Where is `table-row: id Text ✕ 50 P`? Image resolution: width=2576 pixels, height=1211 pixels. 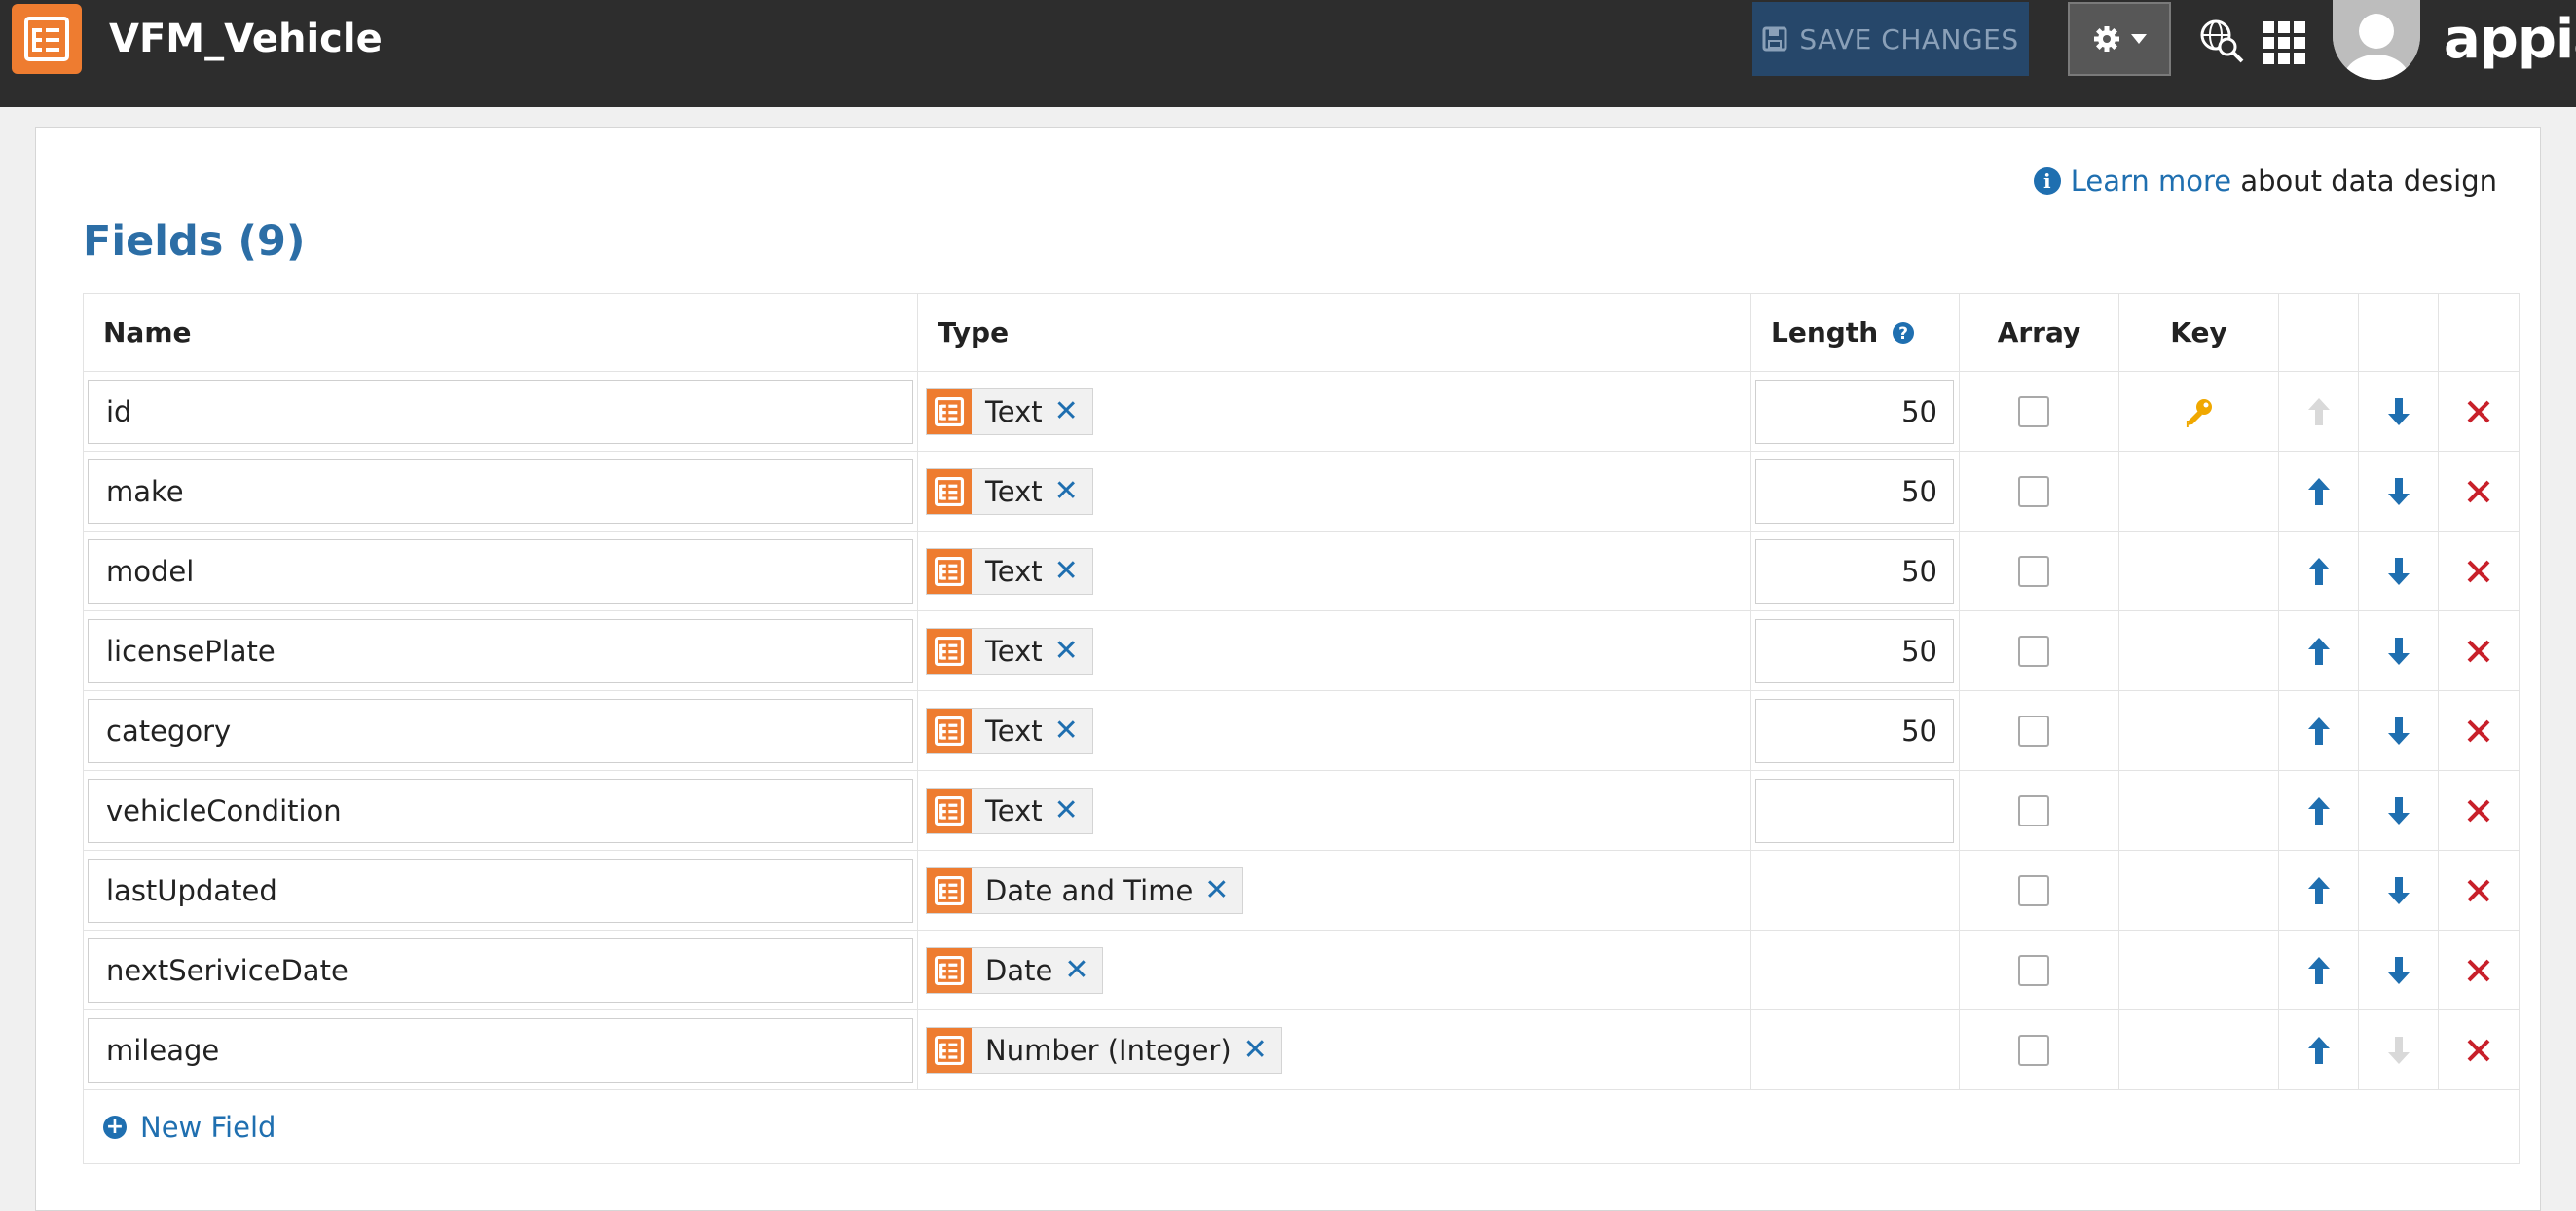
table-row: id Text ✕ 50 P is located at coordinates (1301, 411).